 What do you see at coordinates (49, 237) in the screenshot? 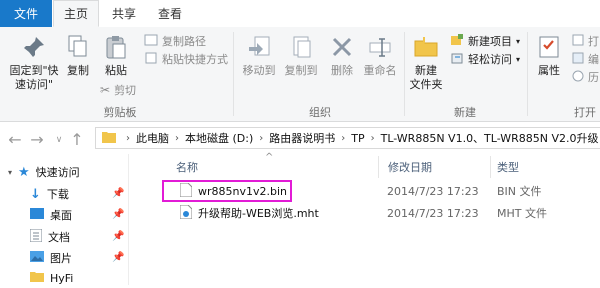
I see `nav-item-documents: 文档` at bounding box center [49, 237].